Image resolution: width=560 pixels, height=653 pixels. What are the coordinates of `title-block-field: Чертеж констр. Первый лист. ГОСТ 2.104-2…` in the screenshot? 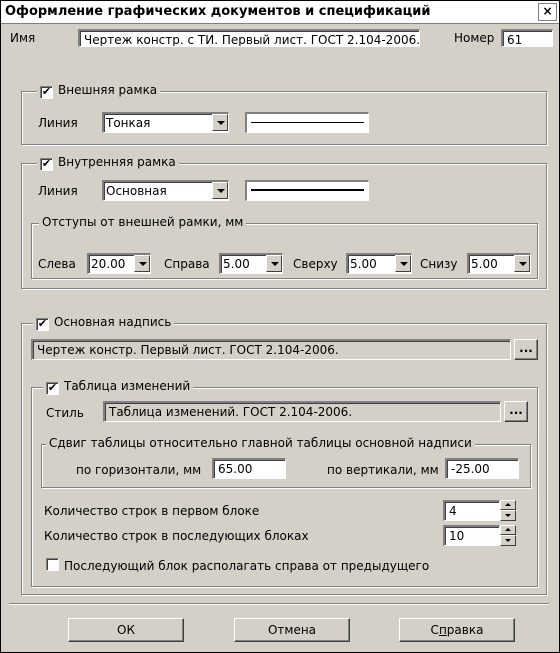 It's located at (271, 349).